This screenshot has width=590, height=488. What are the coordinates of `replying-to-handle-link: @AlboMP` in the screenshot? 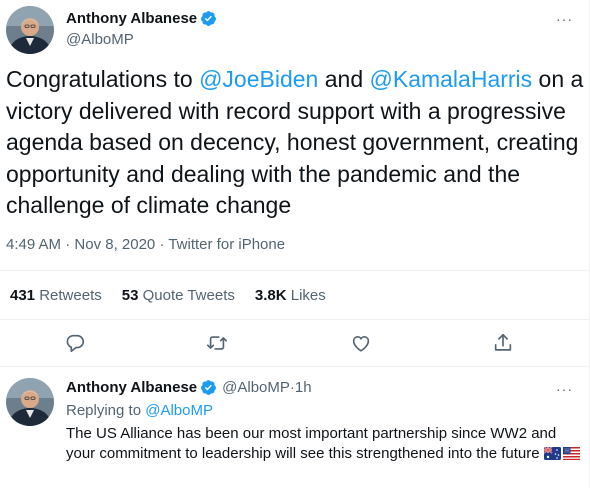 It's located at (179, 410).